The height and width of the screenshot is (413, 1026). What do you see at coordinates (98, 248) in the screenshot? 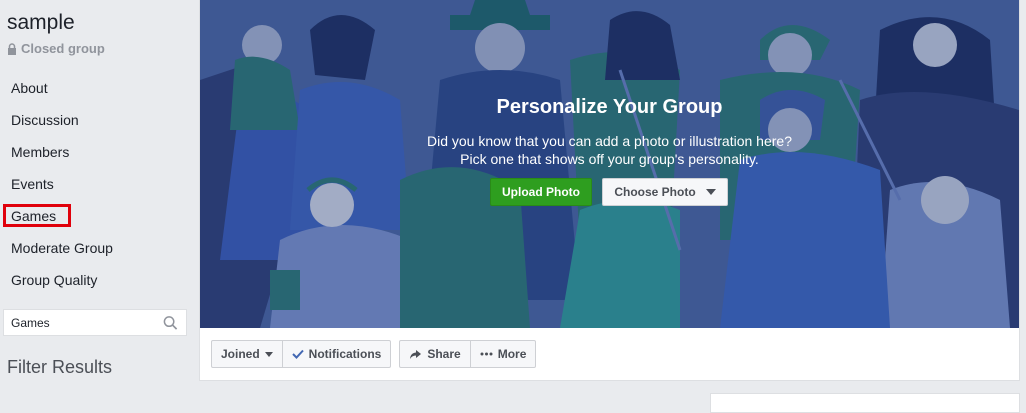
I see `nav-item-moderate-group: Moderate Group` at bounding box center [98, 248].